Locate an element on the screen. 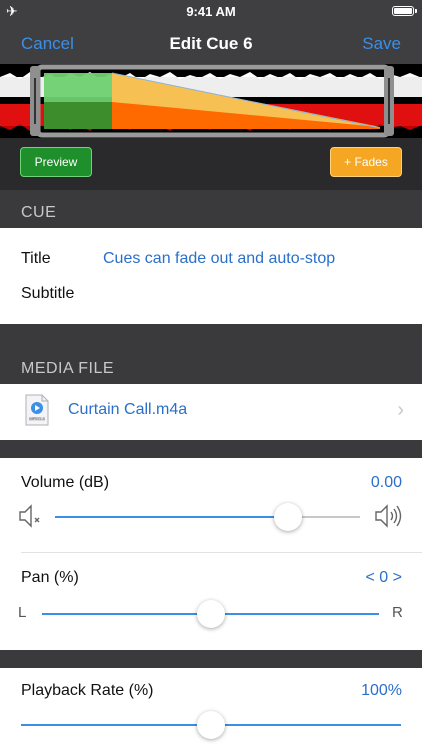  volume-value: 0.00 is located at coordinates (386, 482).